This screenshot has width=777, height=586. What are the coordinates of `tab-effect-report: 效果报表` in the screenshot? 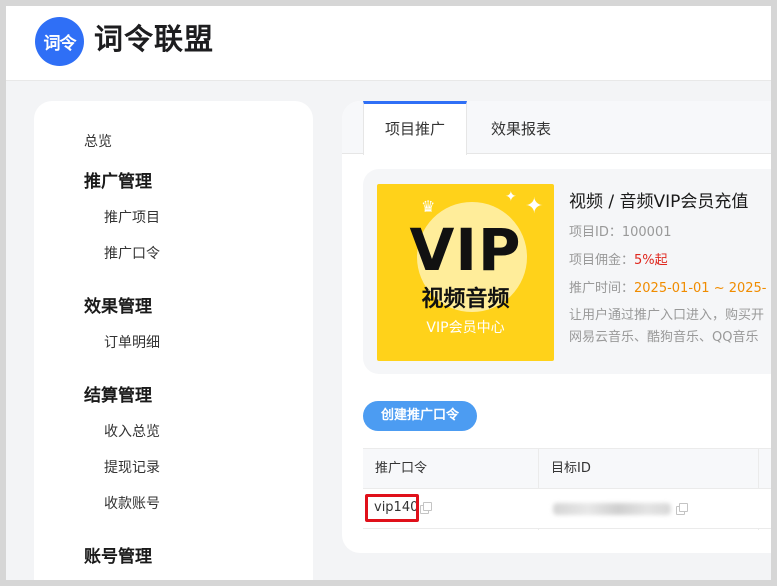 It's located at (521, 127).